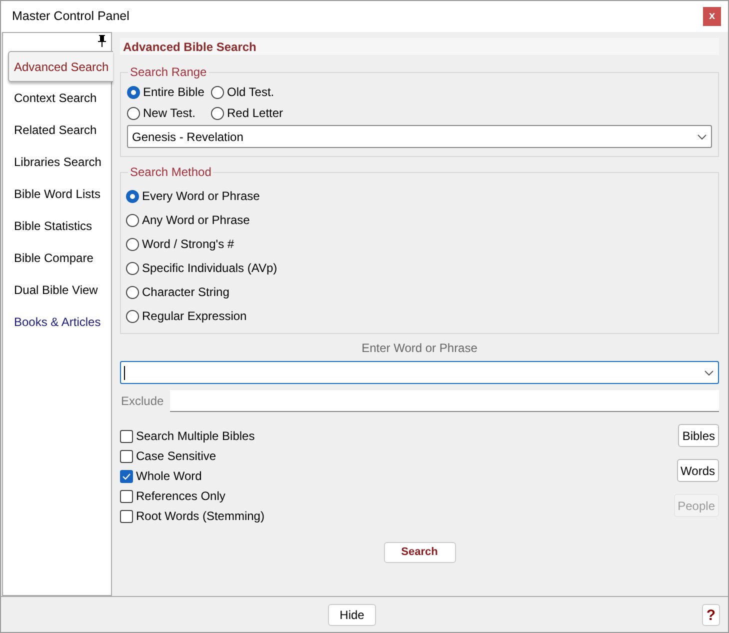 This screenshot has width=729, height=633. Describe the element at coordinates (169, 113) in the screenshot. I see `radio-option: New Test.` at that location.